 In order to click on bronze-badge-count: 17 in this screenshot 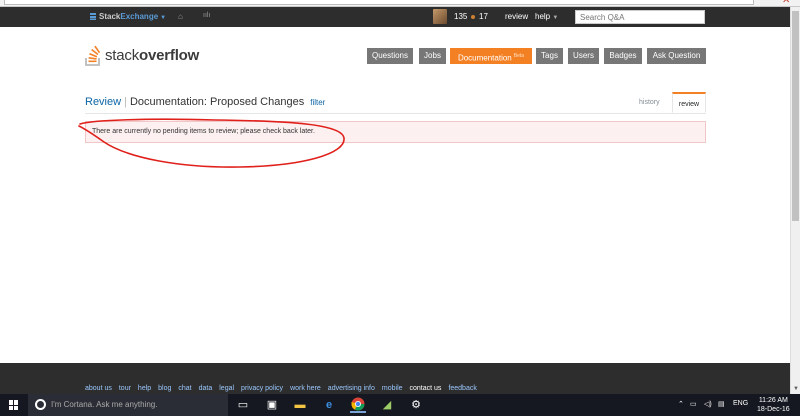, I will do `click(483, 16)`.